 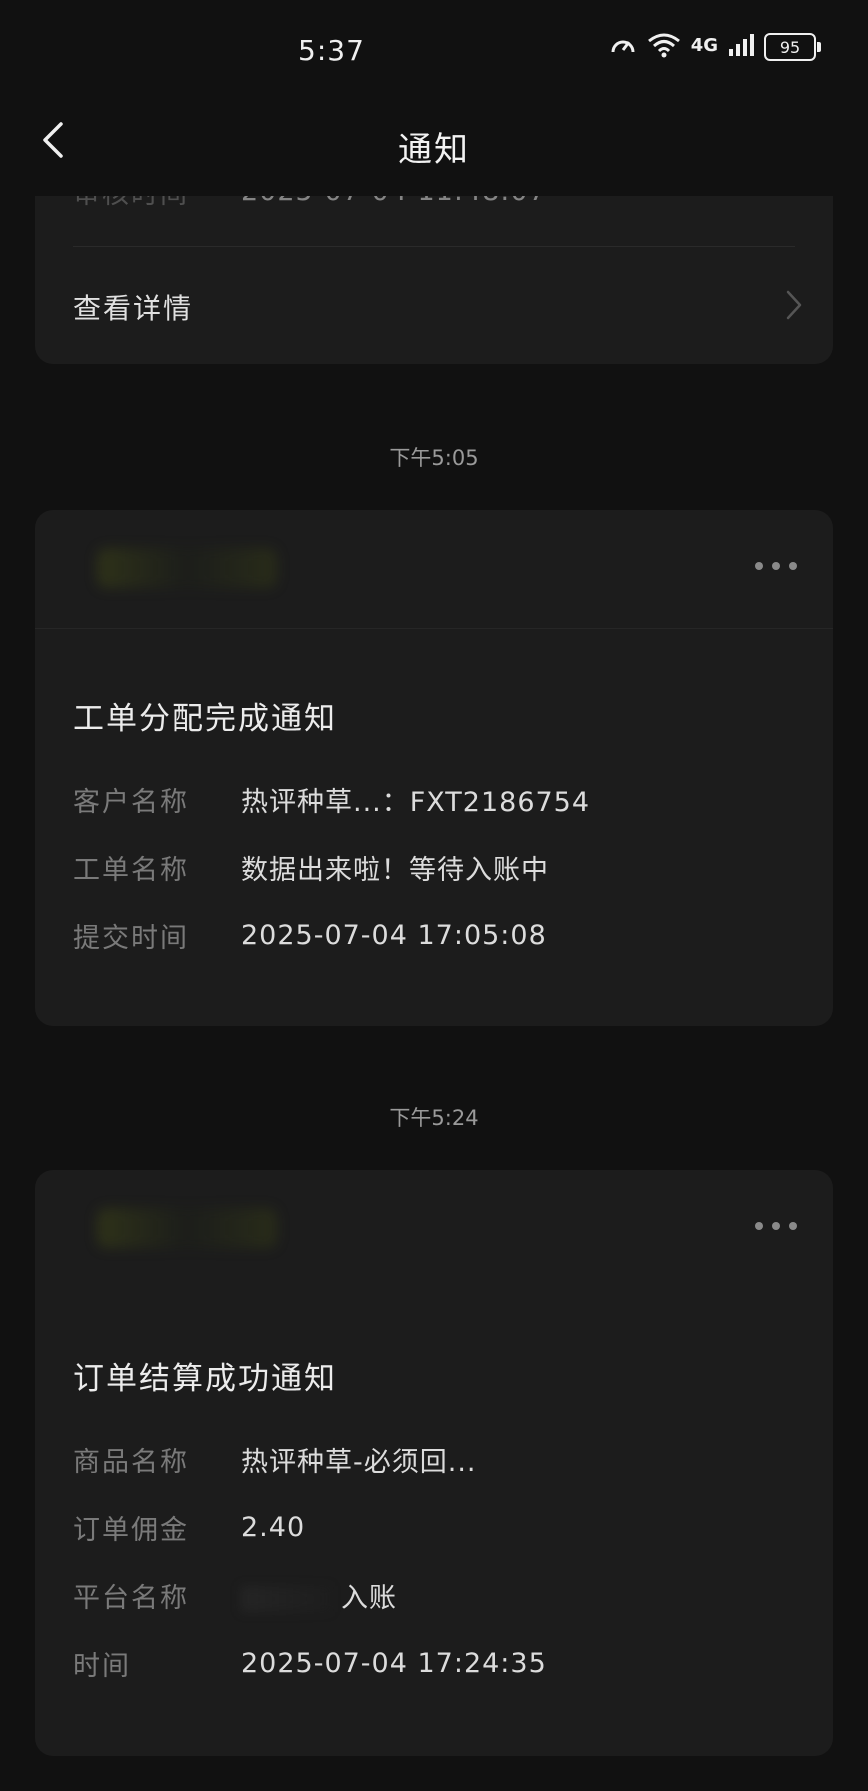 I want to click on status-icons: 4G 95, so click(x=715, y=47).